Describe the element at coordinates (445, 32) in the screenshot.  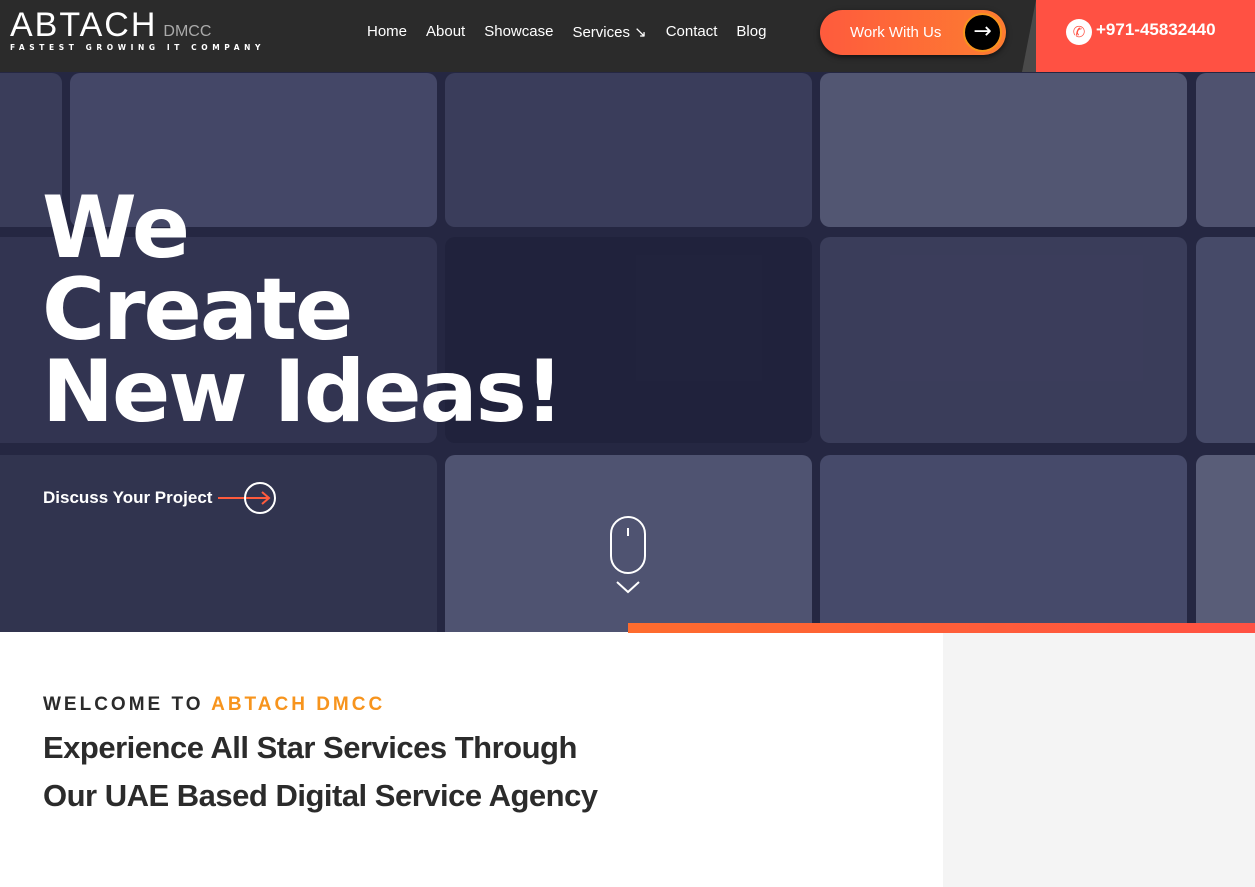
I see `nav-about: About` at that location.